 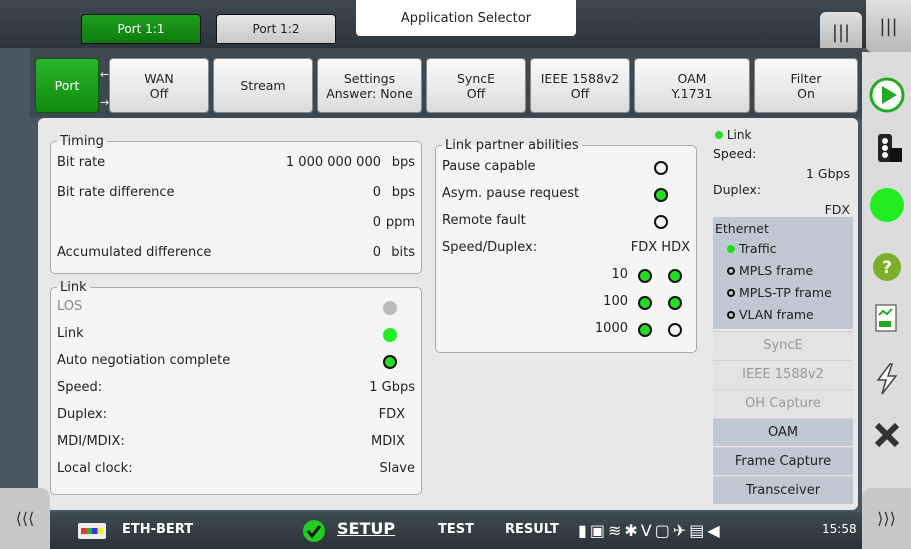 What do you see at coordinates (236, 165) in the screenshot?
I see `bit-rate-row: Bit rate 1 000 000 000 bps` at bounding box center [236, 165].